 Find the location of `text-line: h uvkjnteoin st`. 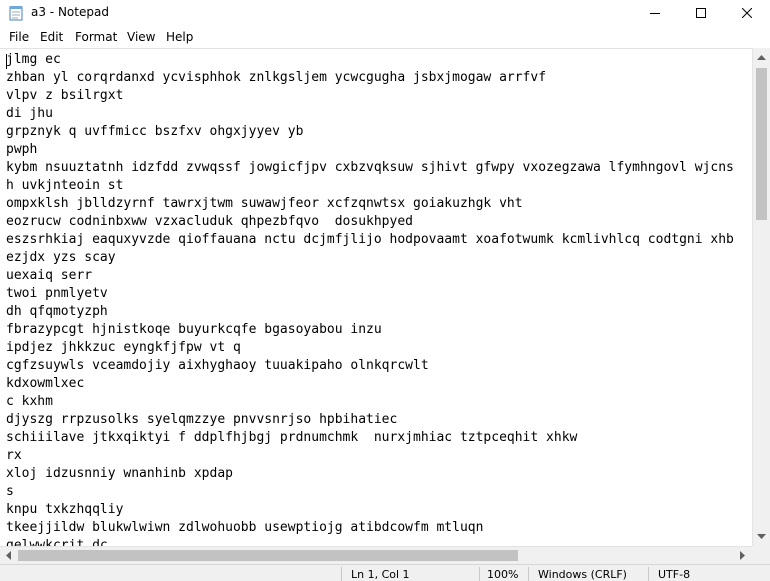

text-line: h uvkjnteoin st is located at coordinates (65, 185).